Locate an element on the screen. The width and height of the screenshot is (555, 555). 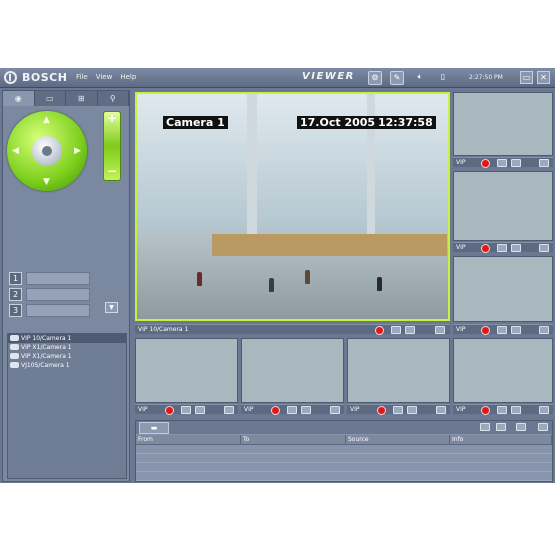
microphone-icon: ▯ is located at coordinates (443, 78).